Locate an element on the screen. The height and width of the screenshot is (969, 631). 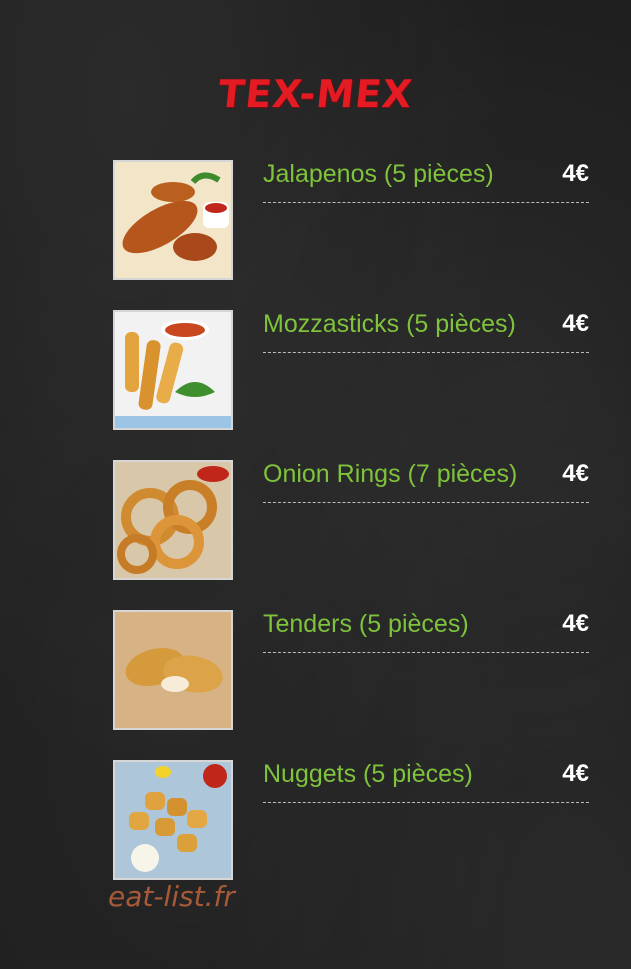
item-name: Jalapenos (5 pièces) is located at coordinates (378, 174).